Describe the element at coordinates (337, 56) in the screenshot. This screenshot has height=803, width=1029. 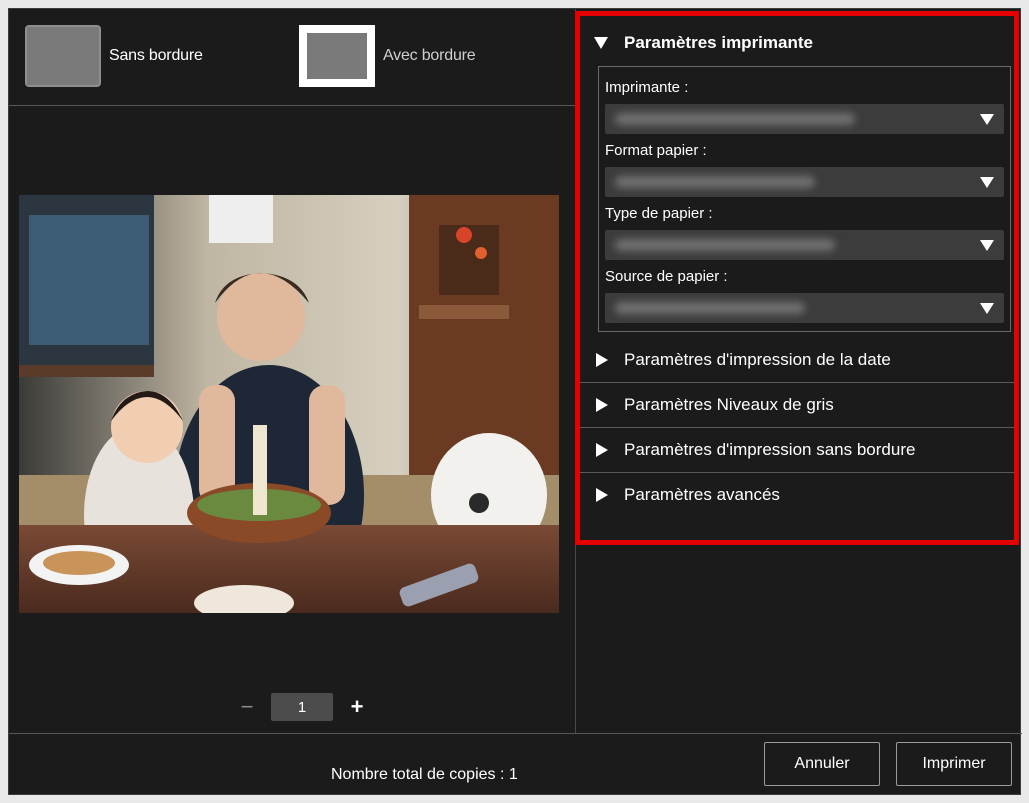
I see `bordered-thumbnail` at that location.